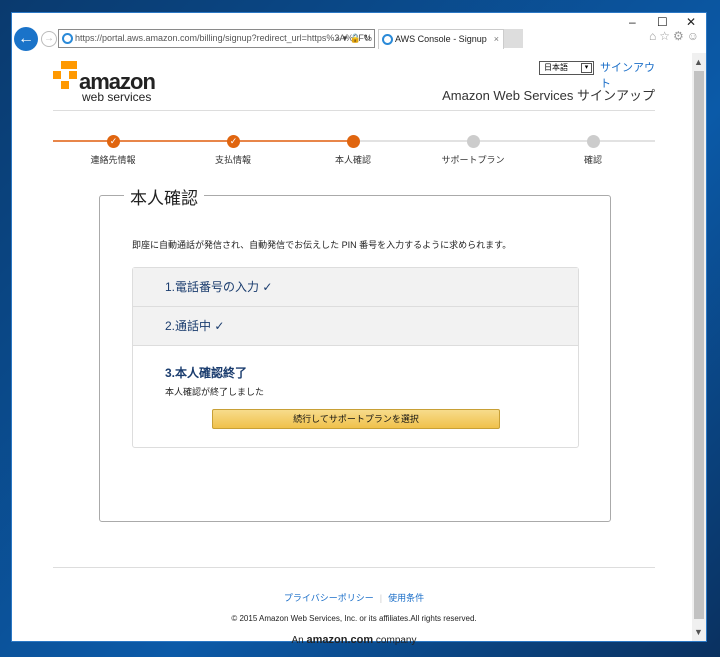 The height and width of the screenshot is (657, 720). I want to click on complete-title: 3.本人確認終了, so click(206, 373).